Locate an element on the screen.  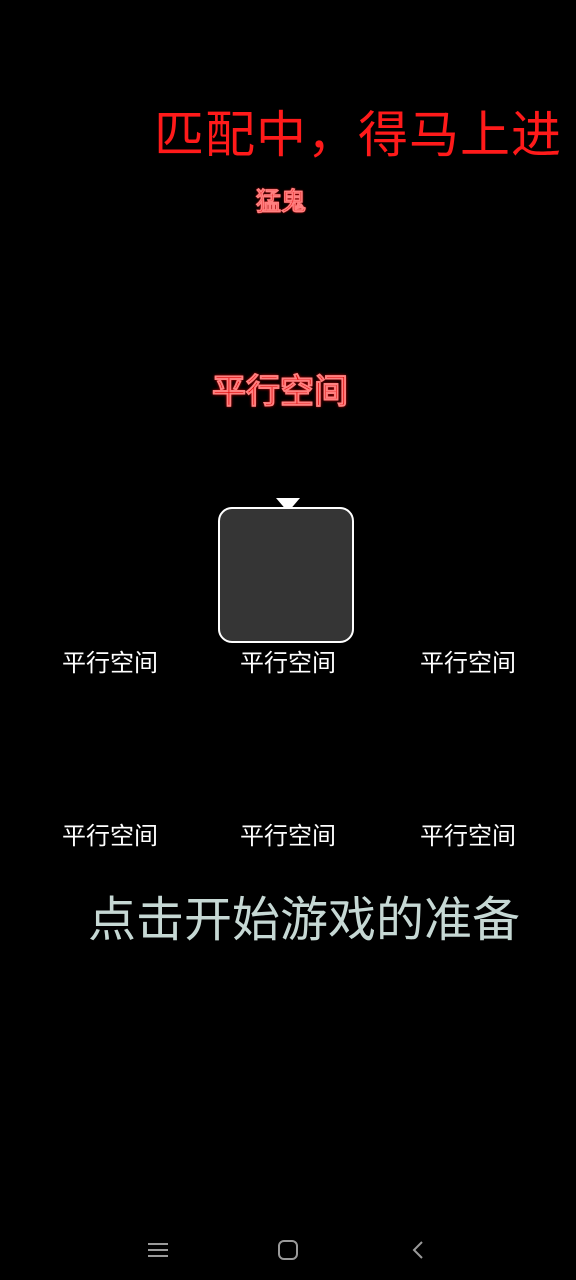
player-slot-6-name: 平行空间 is located at coordinates (468, 836).